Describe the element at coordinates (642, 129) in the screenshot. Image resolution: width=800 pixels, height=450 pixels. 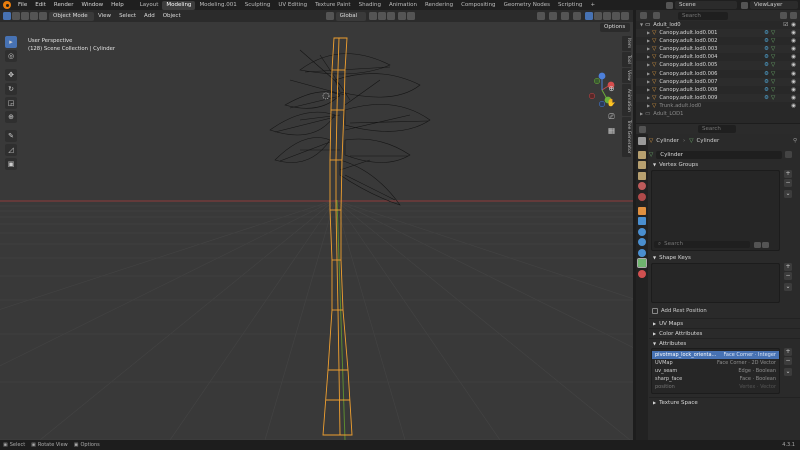
I see `properties-editor-icon` at that location.